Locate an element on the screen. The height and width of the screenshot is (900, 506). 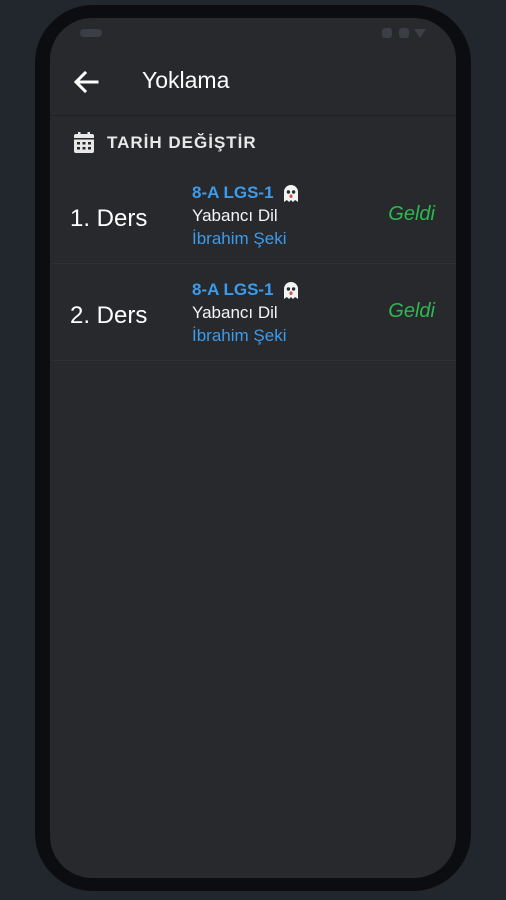
status-time-placeholder is located at coordinates (91, 33).